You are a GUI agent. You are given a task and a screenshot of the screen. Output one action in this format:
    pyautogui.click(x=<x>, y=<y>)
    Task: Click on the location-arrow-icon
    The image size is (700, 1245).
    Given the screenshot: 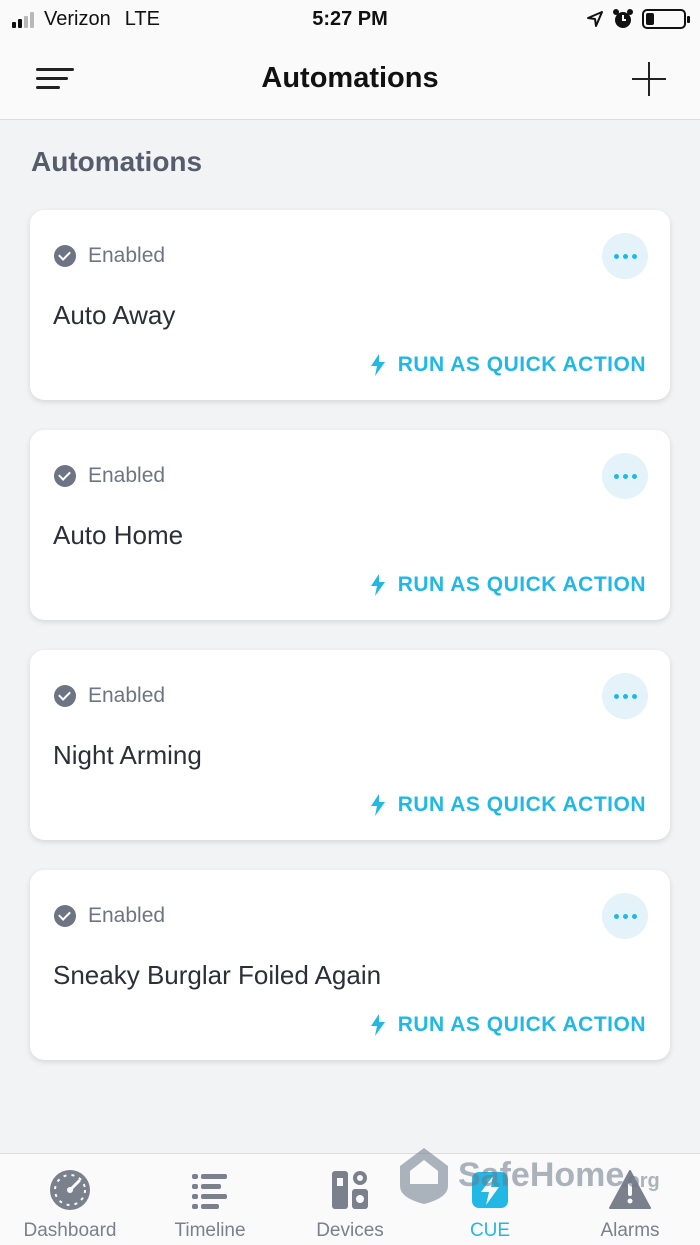 What is the action you would take?
    pyautogui.click(x=595, y=19)
    